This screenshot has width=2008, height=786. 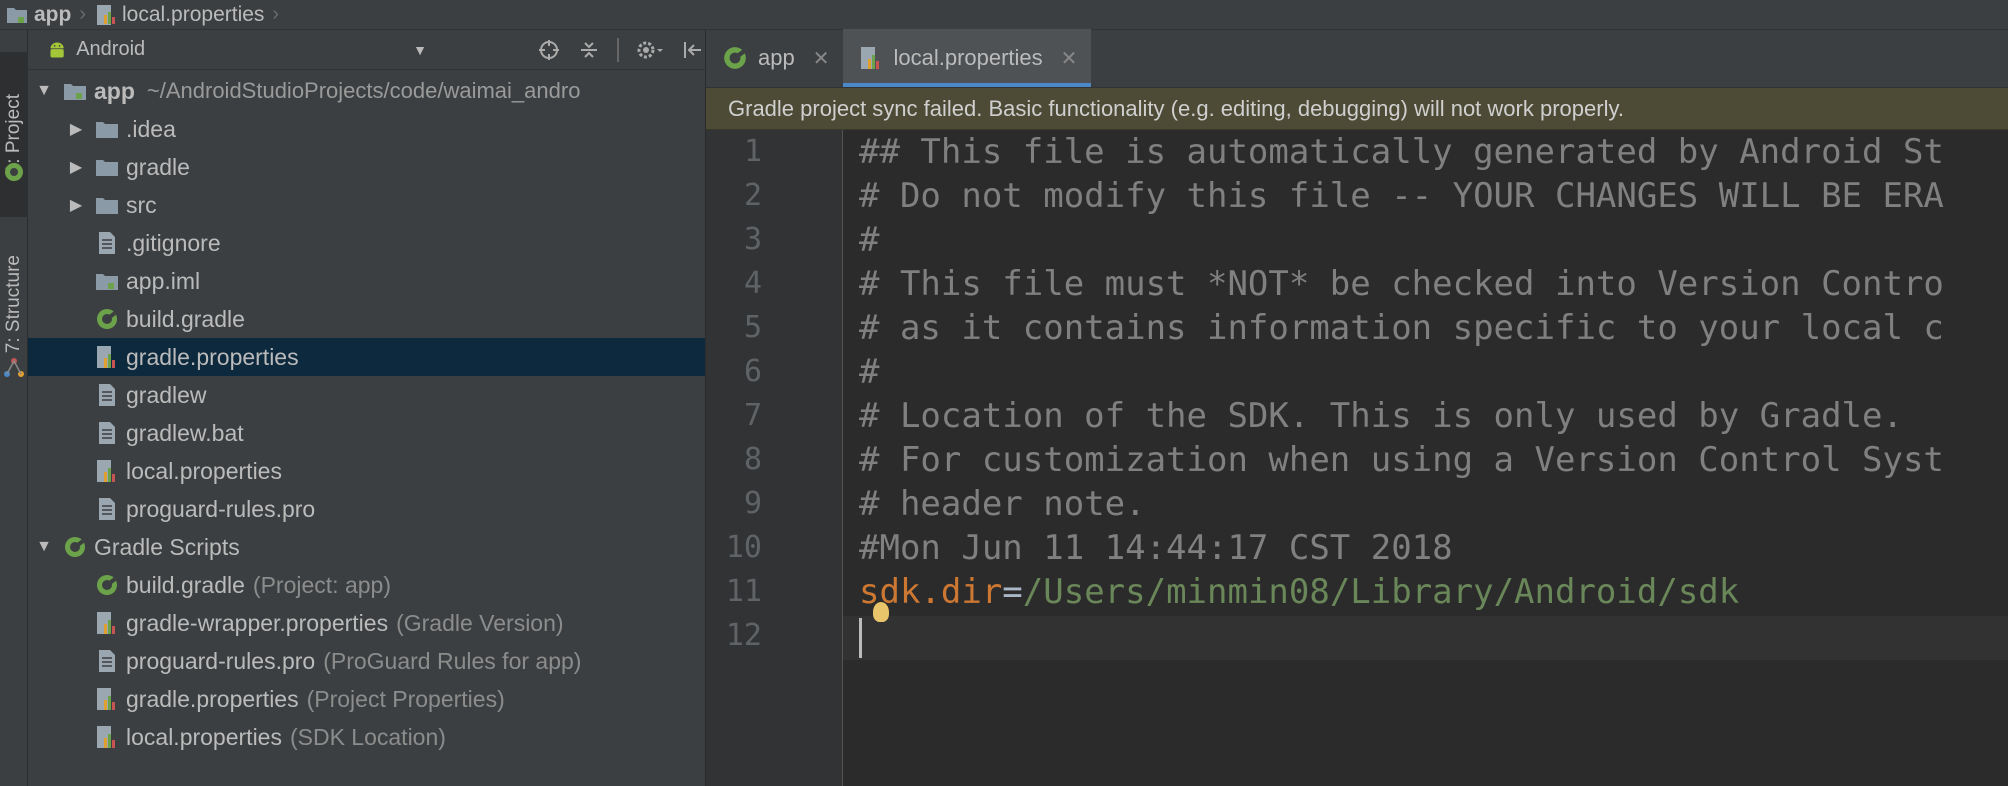 I want to click on breadcrumb-file-label: local.properties, so click(x=193, y=14).